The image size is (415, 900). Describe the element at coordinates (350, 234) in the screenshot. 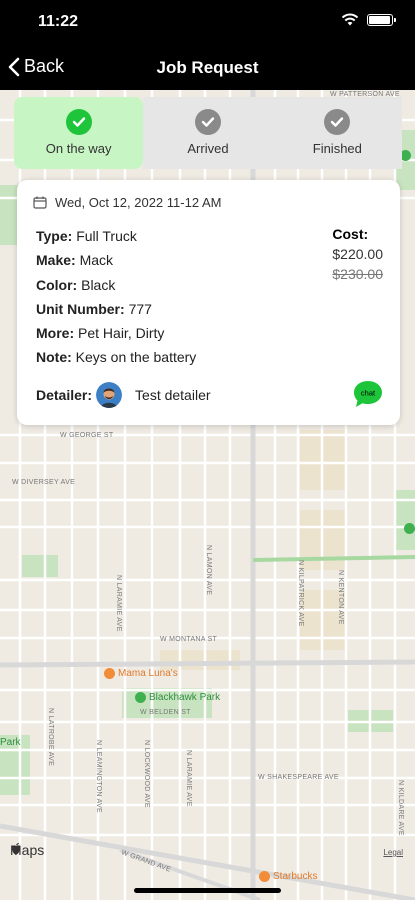

I see `cost-label: Cost:` at that location.